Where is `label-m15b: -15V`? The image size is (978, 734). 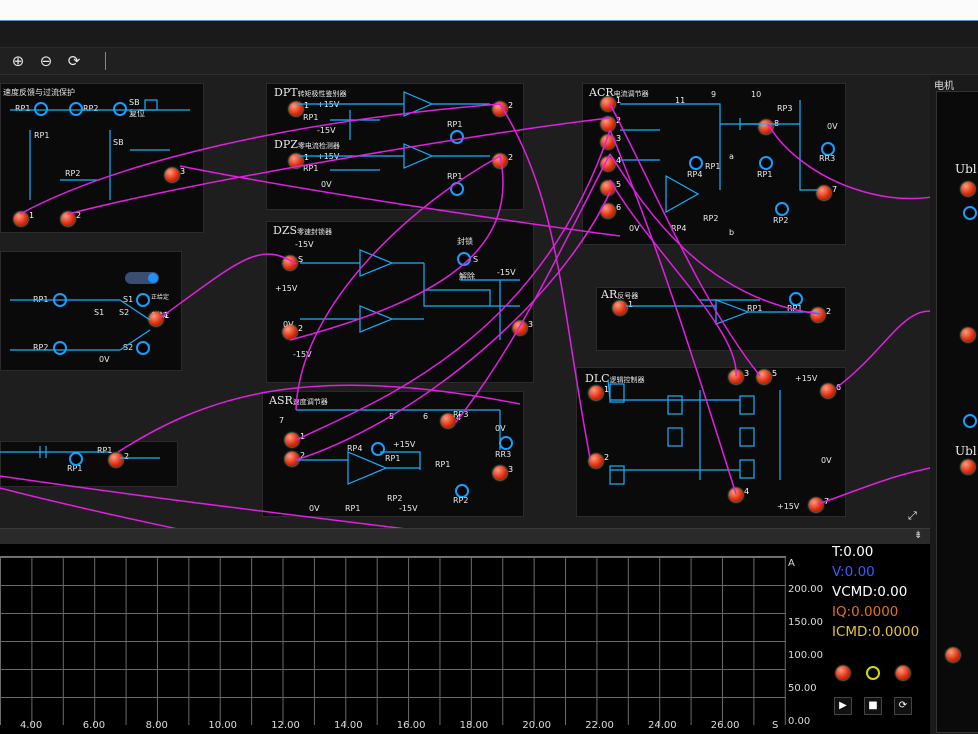 label-m15b: -15V is located at coordinates (506, 272).